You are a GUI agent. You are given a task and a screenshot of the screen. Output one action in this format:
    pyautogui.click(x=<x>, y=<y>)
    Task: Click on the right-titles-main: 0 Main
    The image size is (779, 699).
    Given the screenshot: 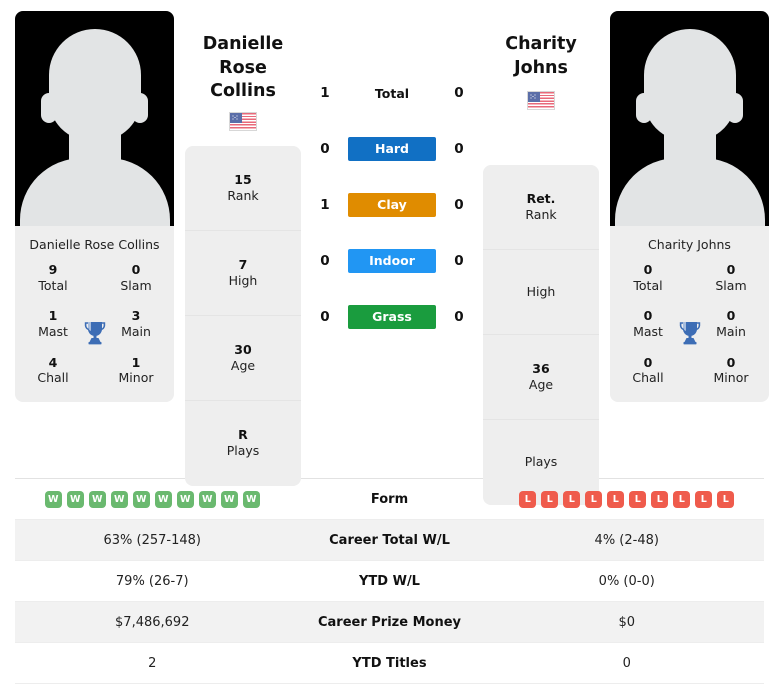 What is the action you would take?
    pyautogui.click(x=731, y=323)
    